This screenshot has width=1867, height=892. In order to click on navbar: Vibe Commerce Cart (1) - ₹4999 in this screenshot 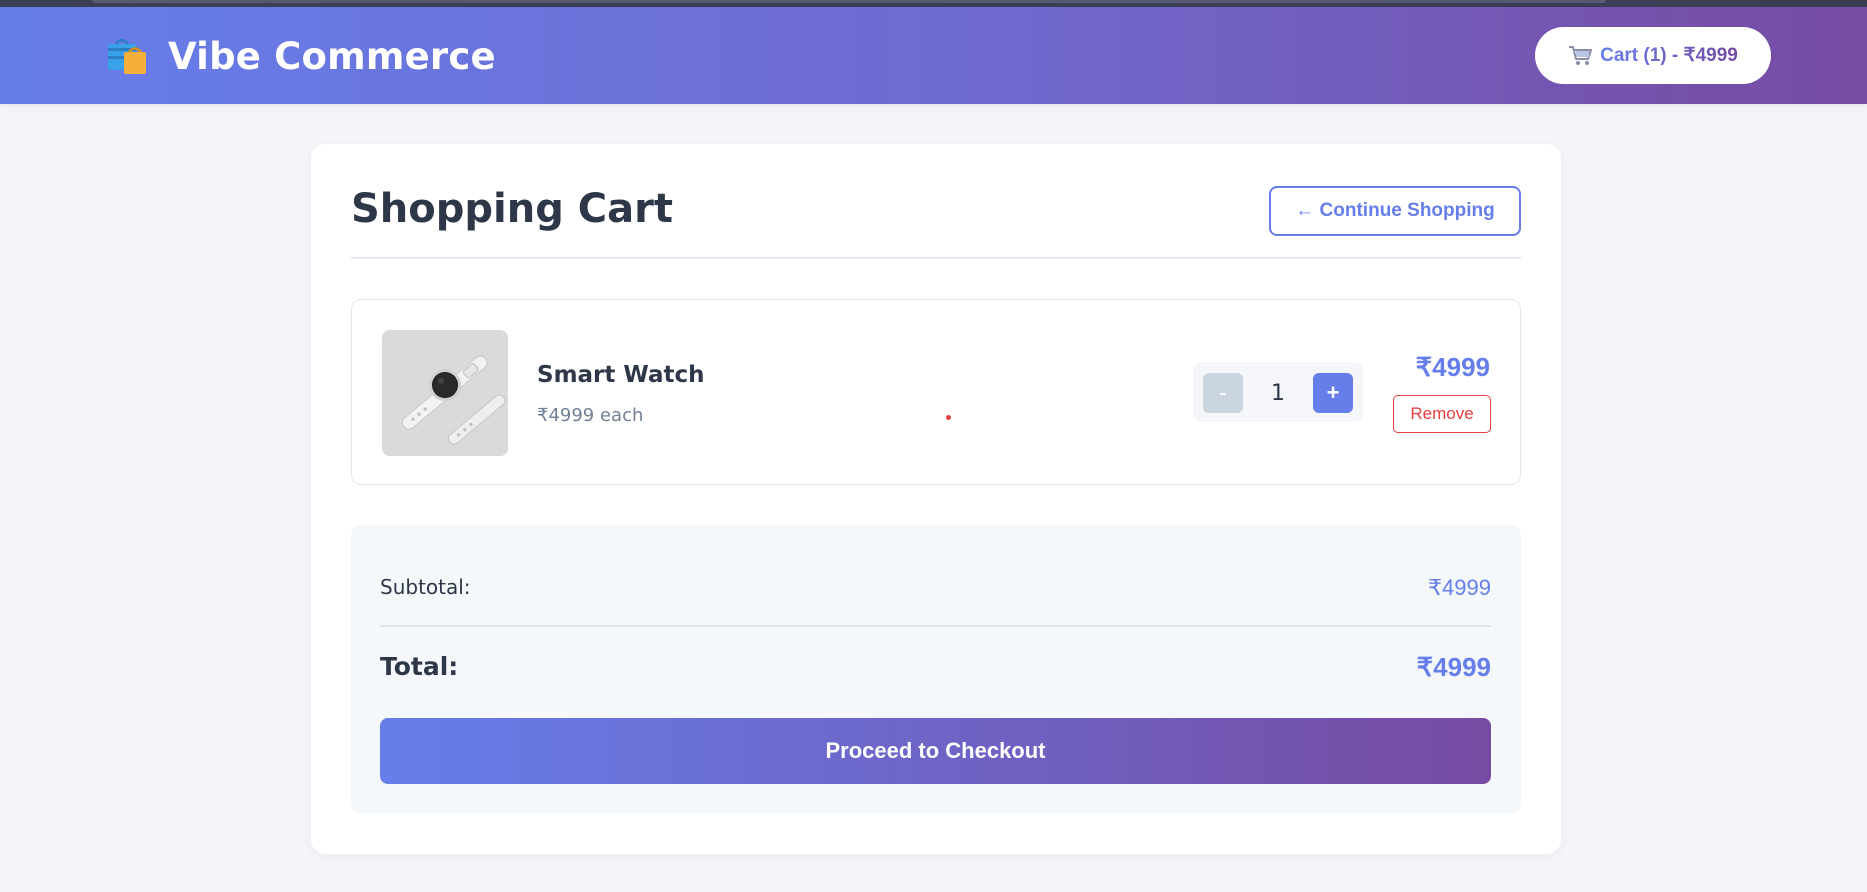, I will do `click(933, 55)`.